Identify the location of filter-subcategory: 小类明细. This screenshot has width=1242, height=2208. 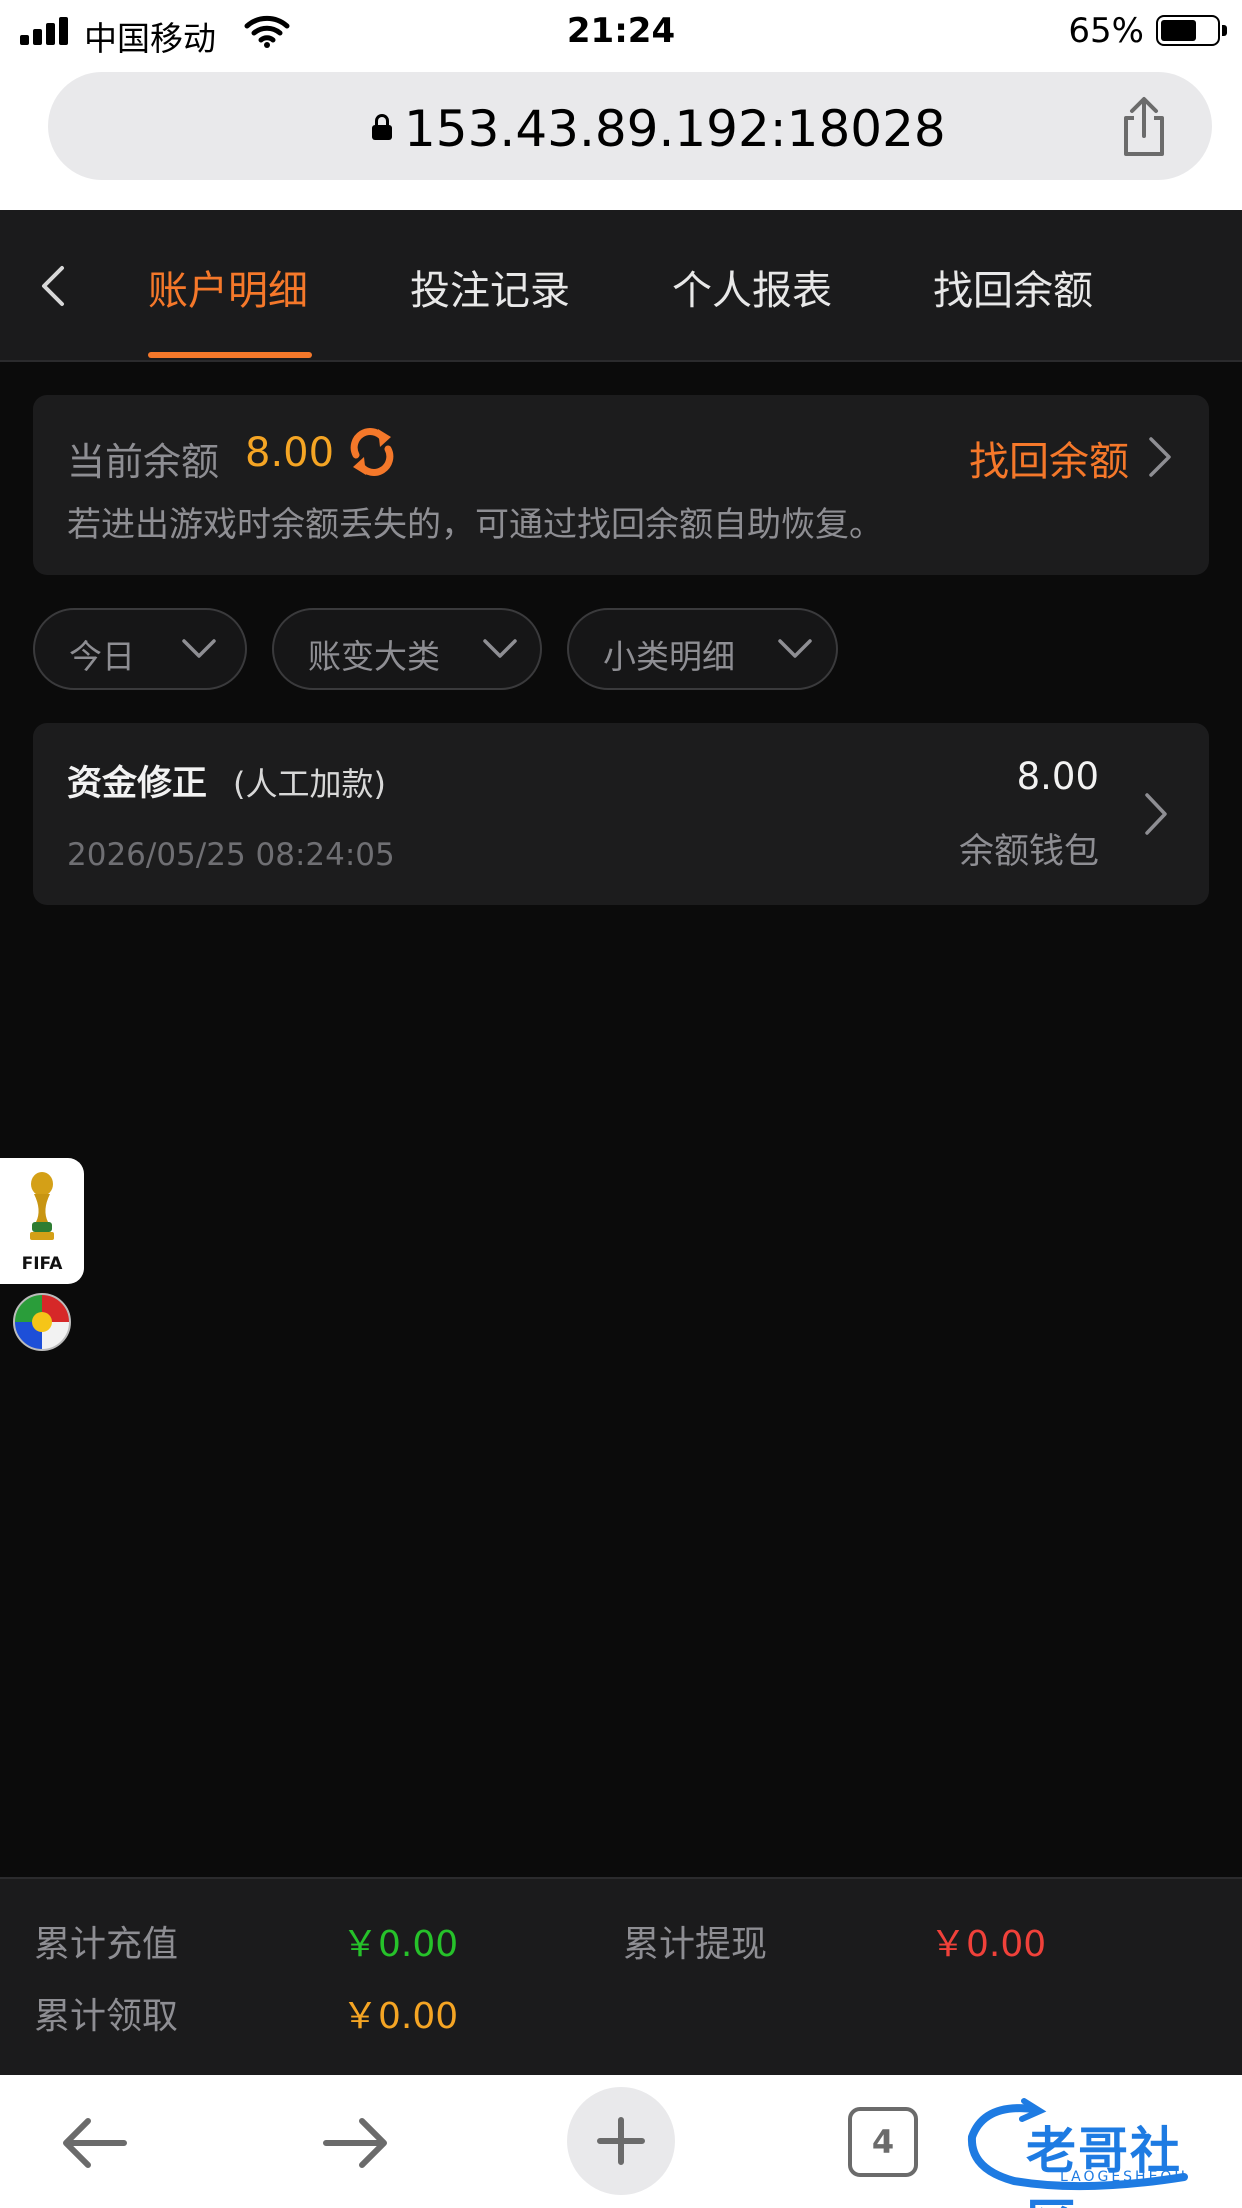
(702, 649).